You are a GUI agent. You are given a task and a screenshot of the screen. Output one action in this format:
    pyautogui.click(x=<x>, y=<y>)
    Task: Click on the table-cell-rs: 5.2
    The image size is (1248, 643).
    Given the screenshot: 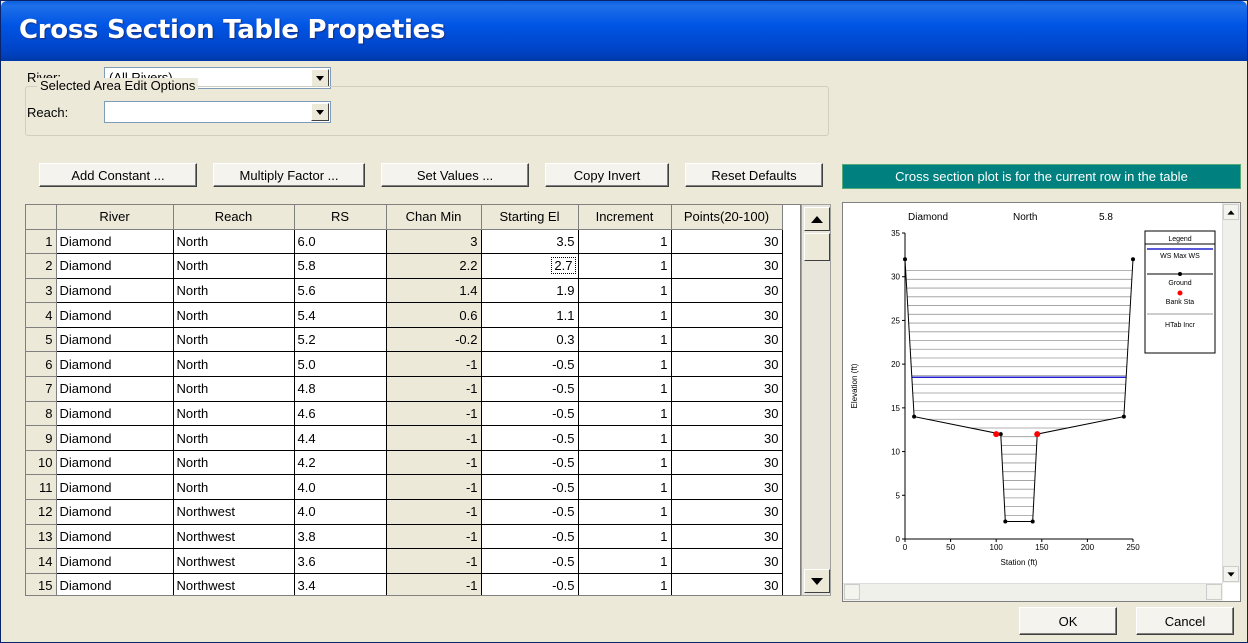 What is the action you would take?
    pyautogui.click(x=340, y=340)
    